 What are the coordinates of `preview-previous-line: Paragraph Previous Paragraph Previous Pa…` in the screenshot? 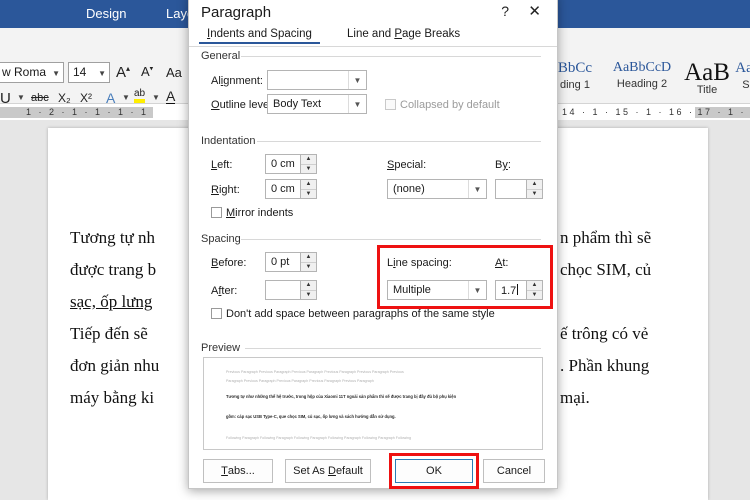 It's located at (300, 381).